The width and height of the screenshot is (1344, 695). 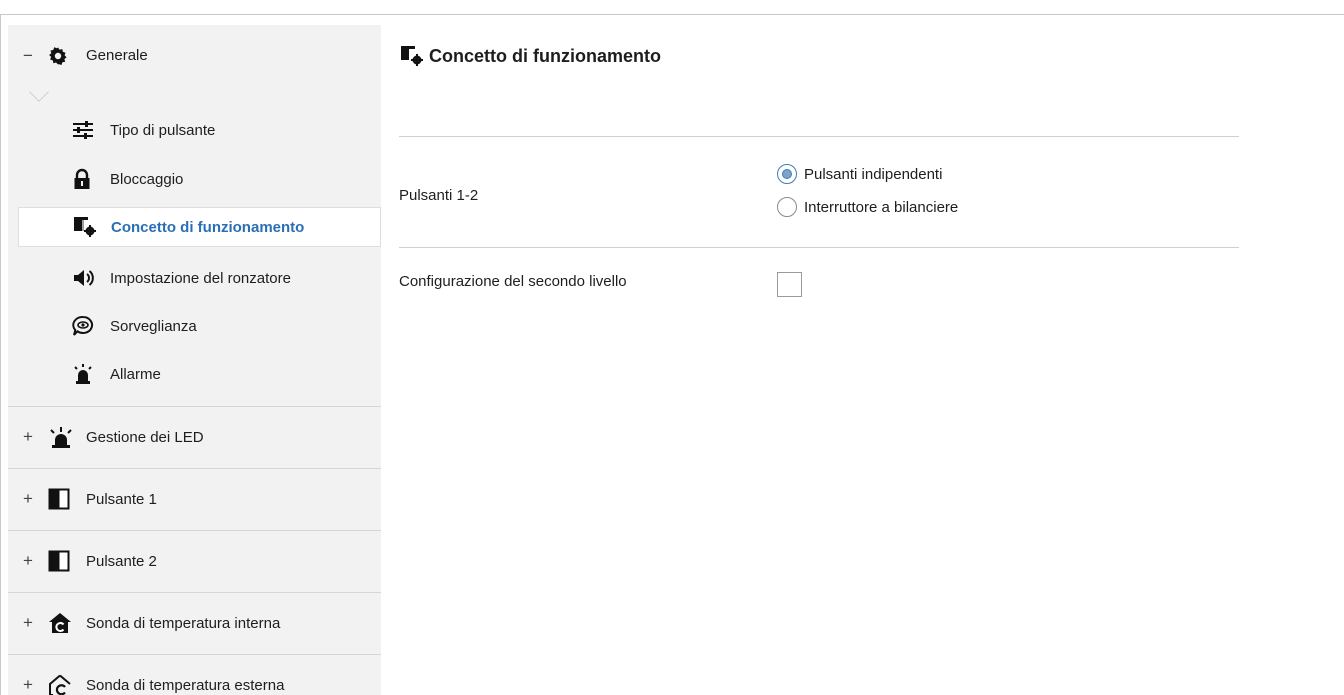 What do you see at coordinates (121, 561) in the screenshot?
I see `sidebar-group-label: Pulsante 2` at bounding box center [121, 561].